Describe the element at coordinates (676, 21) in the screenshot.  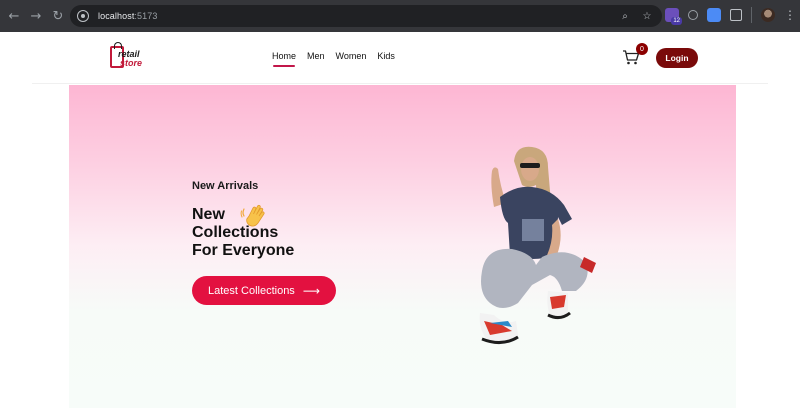
I see `extension-badge: 12` at that location.